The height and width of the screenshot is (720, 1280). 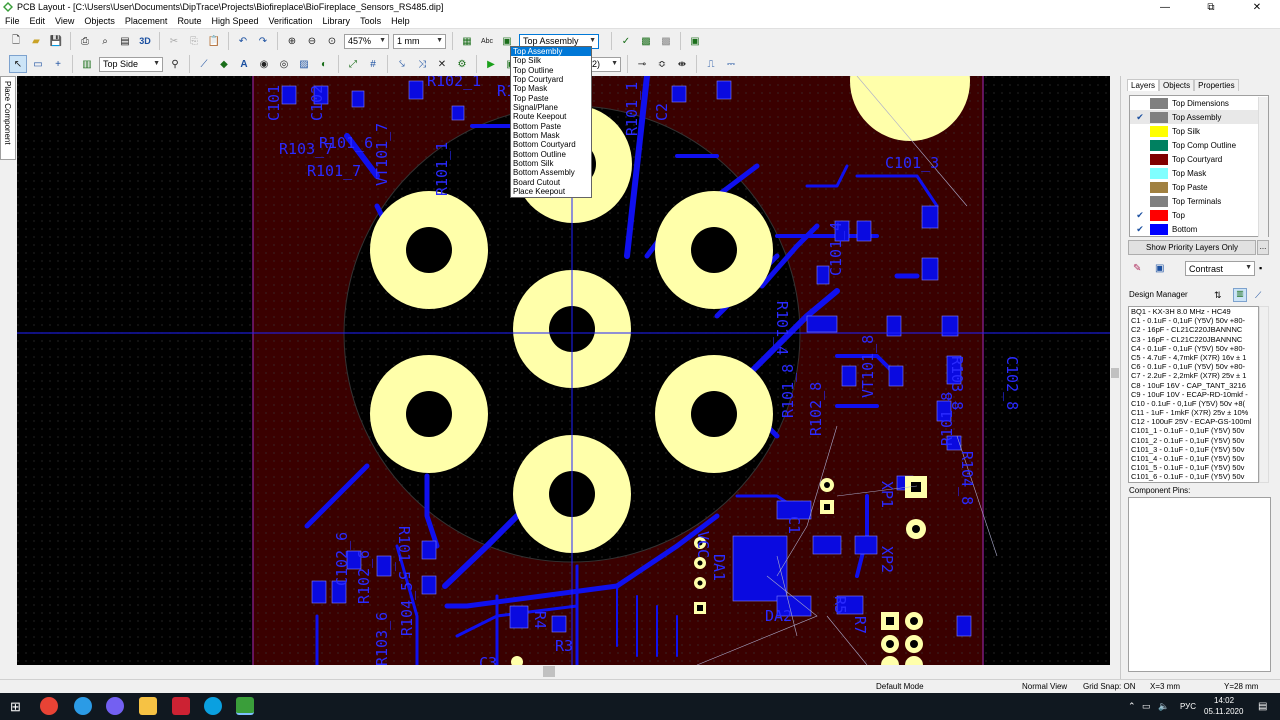 I want to click on design-manager-scrollbar, so click(x=1264, y=394).